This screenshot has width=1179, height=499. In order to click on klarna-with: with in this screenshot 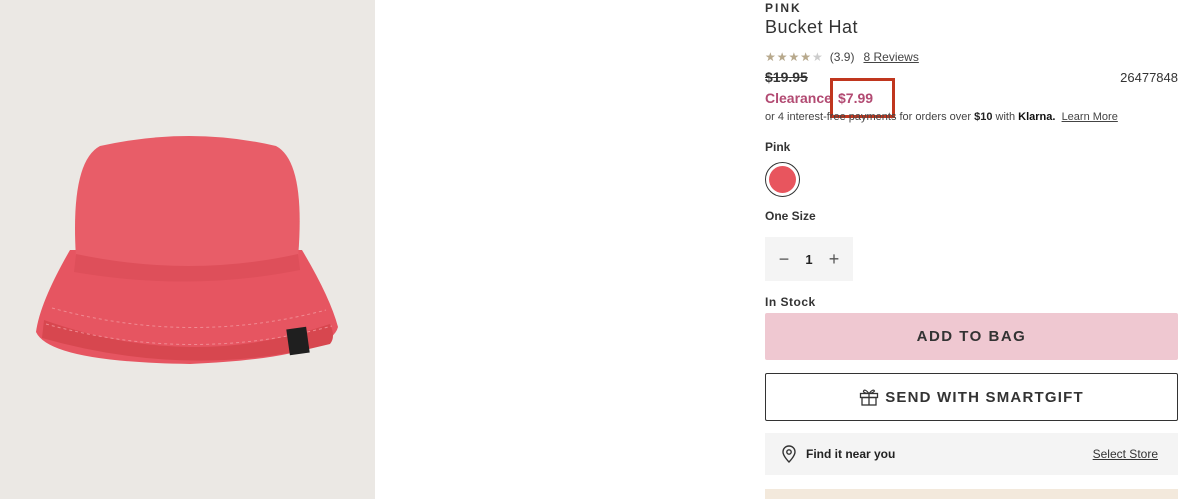, I will do `click(1005, 117)`.